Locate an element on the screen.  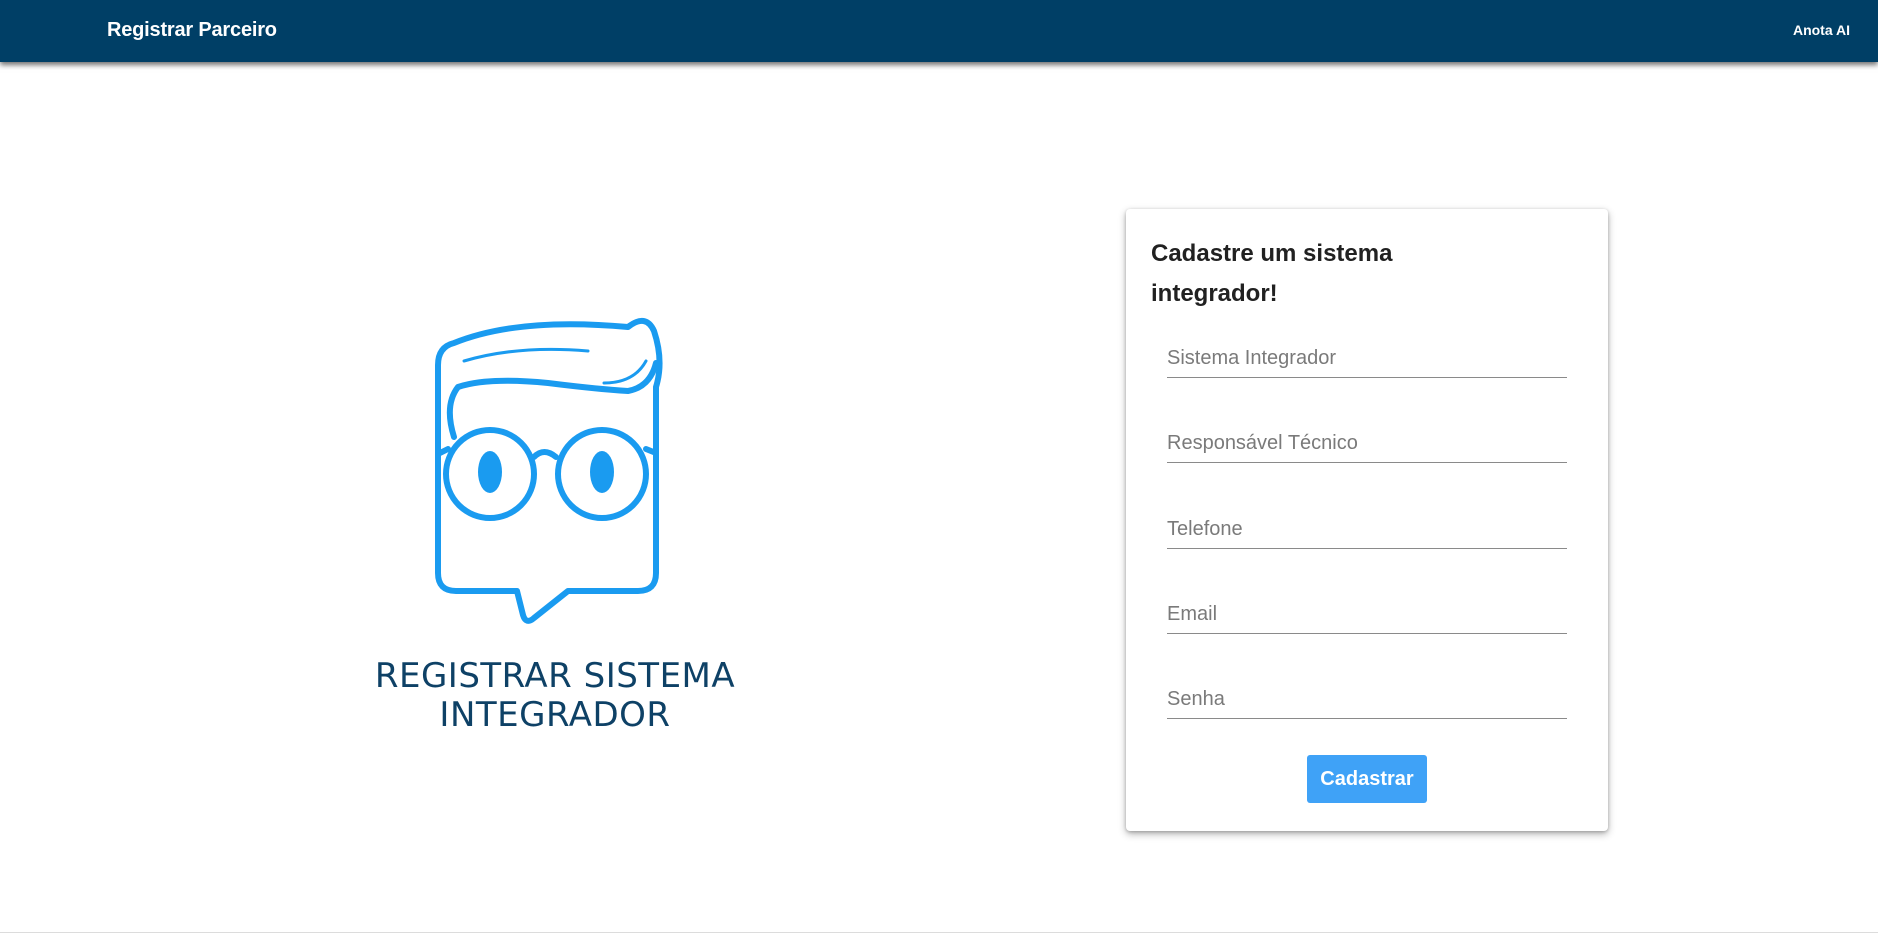
email-field is located at coordinates (1367, 615).